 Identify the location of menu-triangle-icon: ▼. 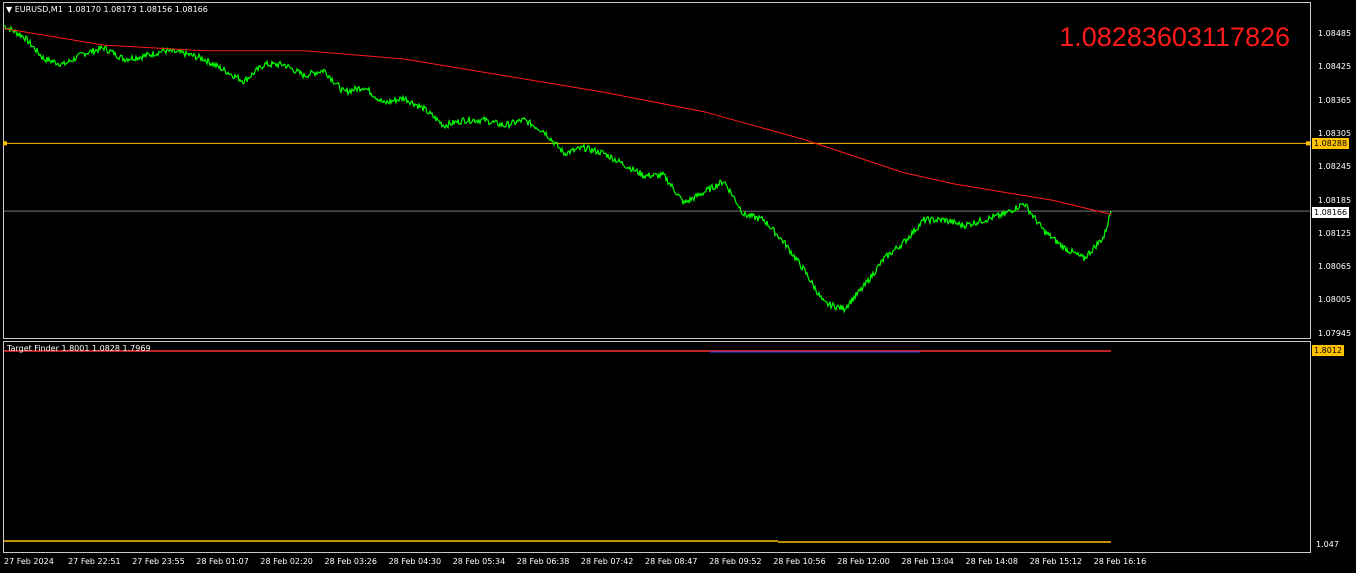
(9, 9).